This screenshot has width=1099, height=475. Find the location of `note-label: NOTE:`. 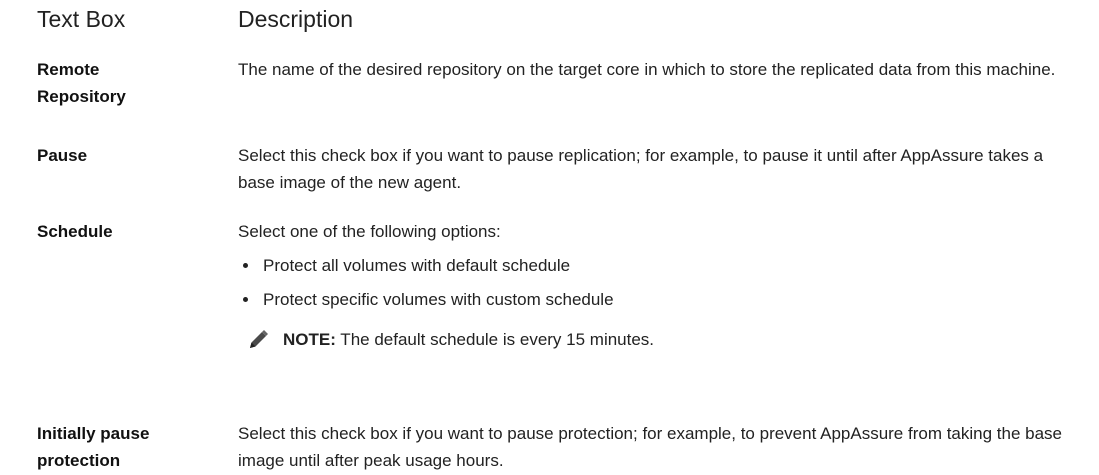

note-label: NOTE: is located at coordinates (309, 339).